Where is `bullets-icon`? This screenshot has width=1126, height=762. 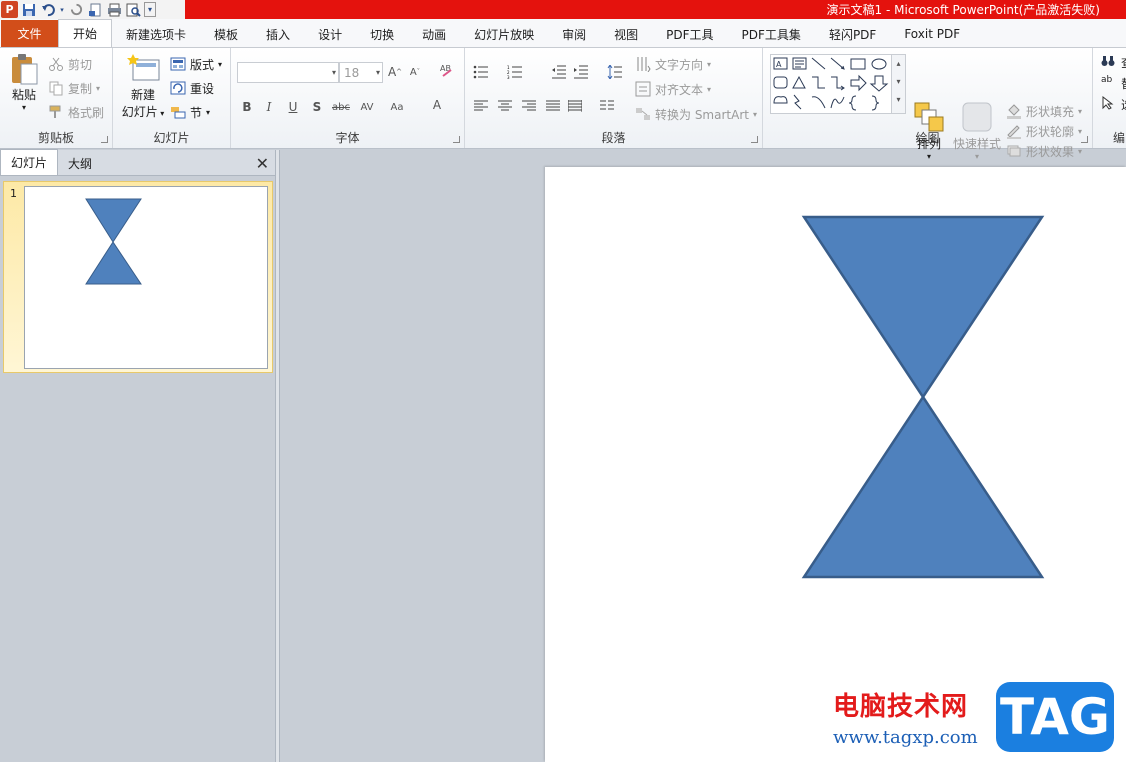 bullets-icon is located at coordinates (481, 72).